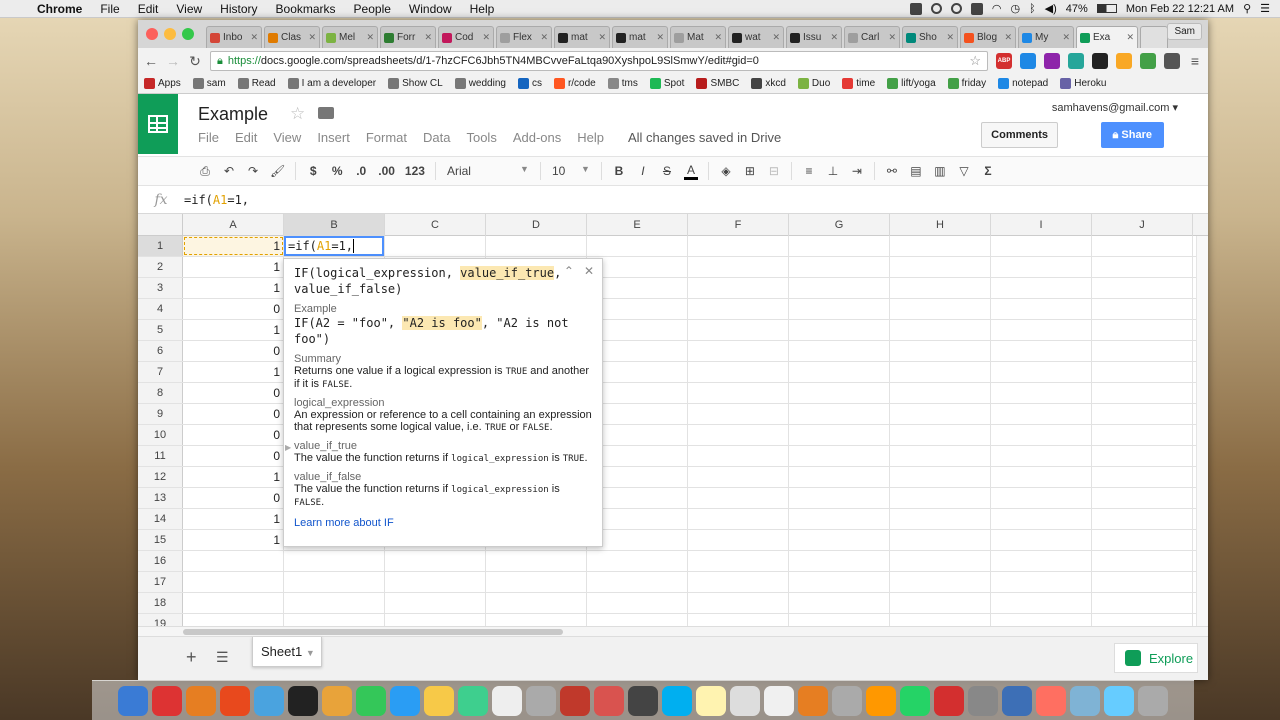  What do you see at coordinates (337, 171) in the screenshot?
I see `percent-format-button: %` at bounding box center [337, 171].